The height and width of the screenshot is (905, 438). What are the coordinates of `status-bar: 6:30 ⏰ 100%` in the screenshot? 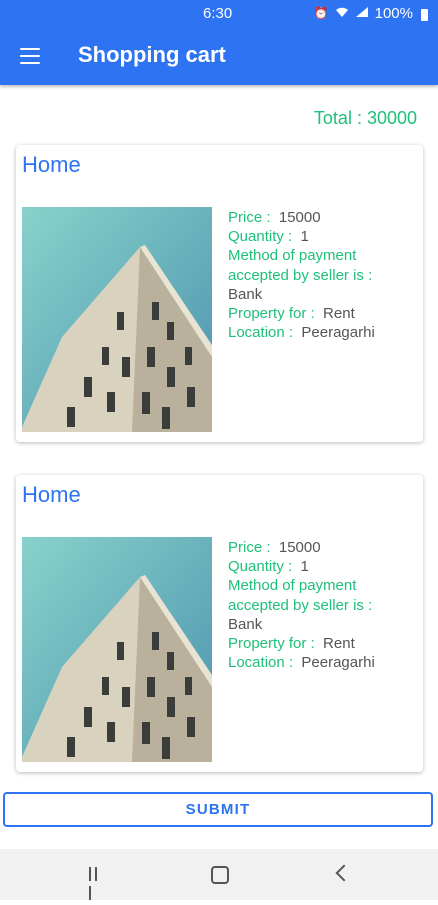 It's located at (219, 14).